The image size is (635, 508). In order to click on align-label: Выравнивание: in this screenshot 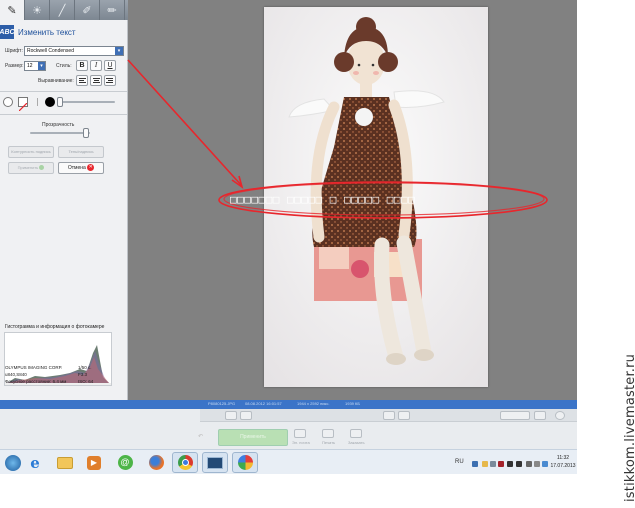, I will do `click(56, 81)`.